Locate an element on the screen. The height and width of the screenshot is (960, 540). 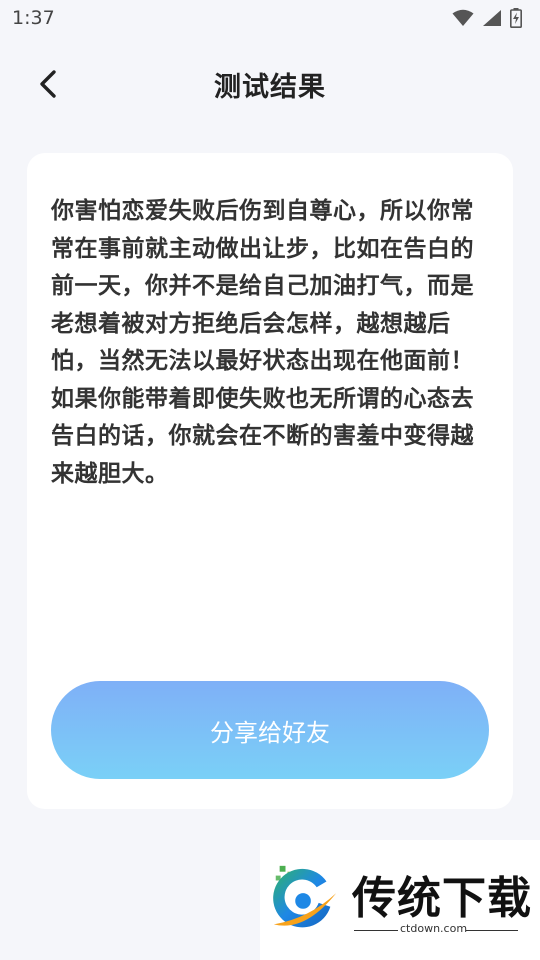
status-time: 1:37 is located at coordinates (33, 18).